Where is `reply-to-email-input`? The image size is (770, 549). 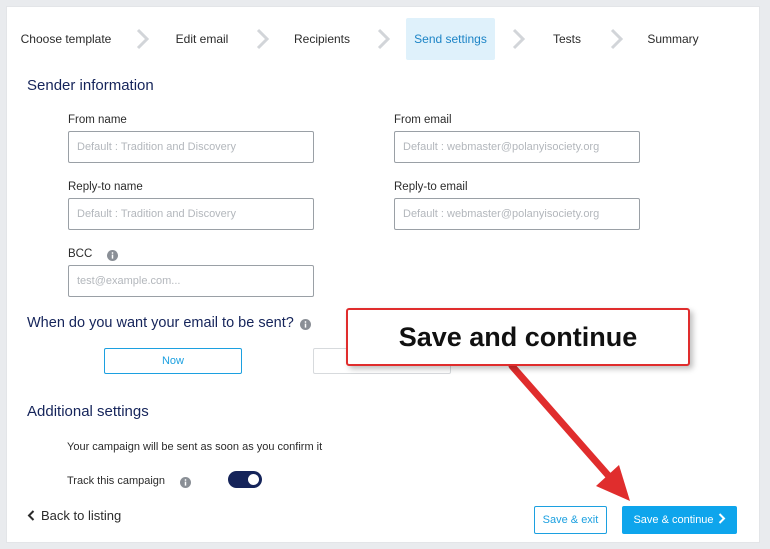
reply-to-email-input is located at coordinates (517, 214).